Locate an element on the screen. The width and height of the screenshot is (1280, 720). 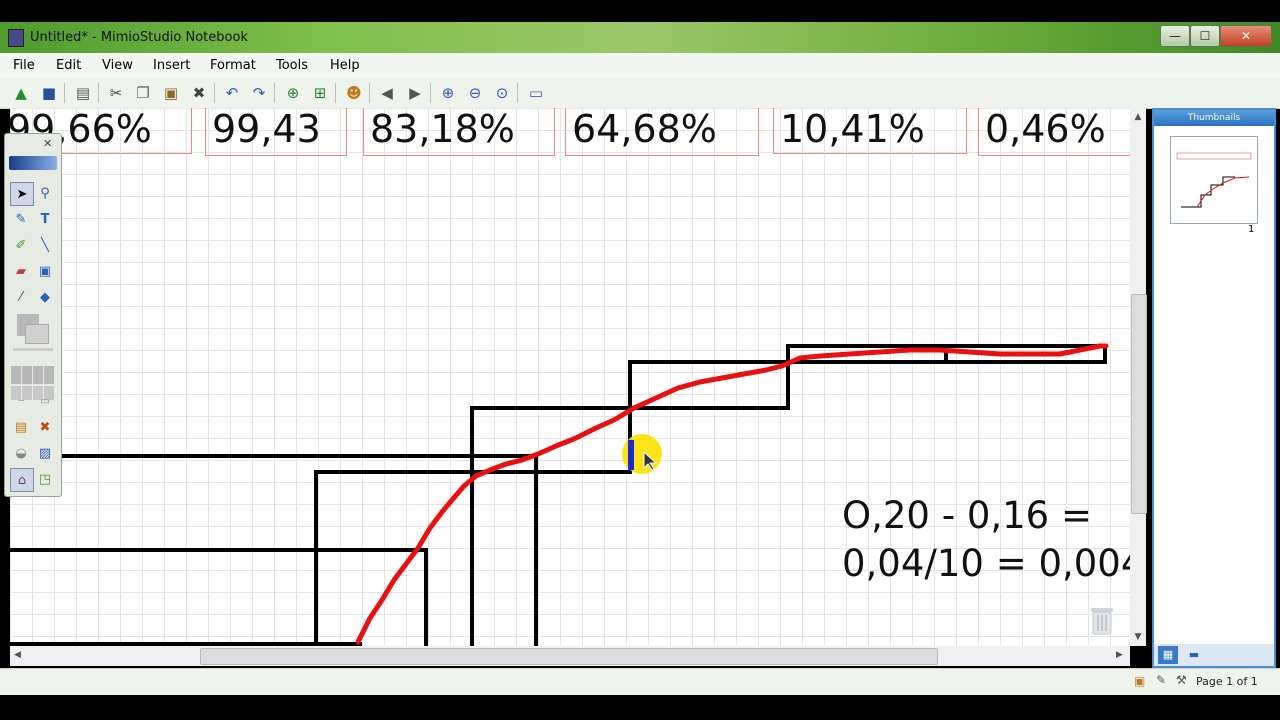
thumbnails-grid-icon: ▦ is located at coordinates (1168, 655).